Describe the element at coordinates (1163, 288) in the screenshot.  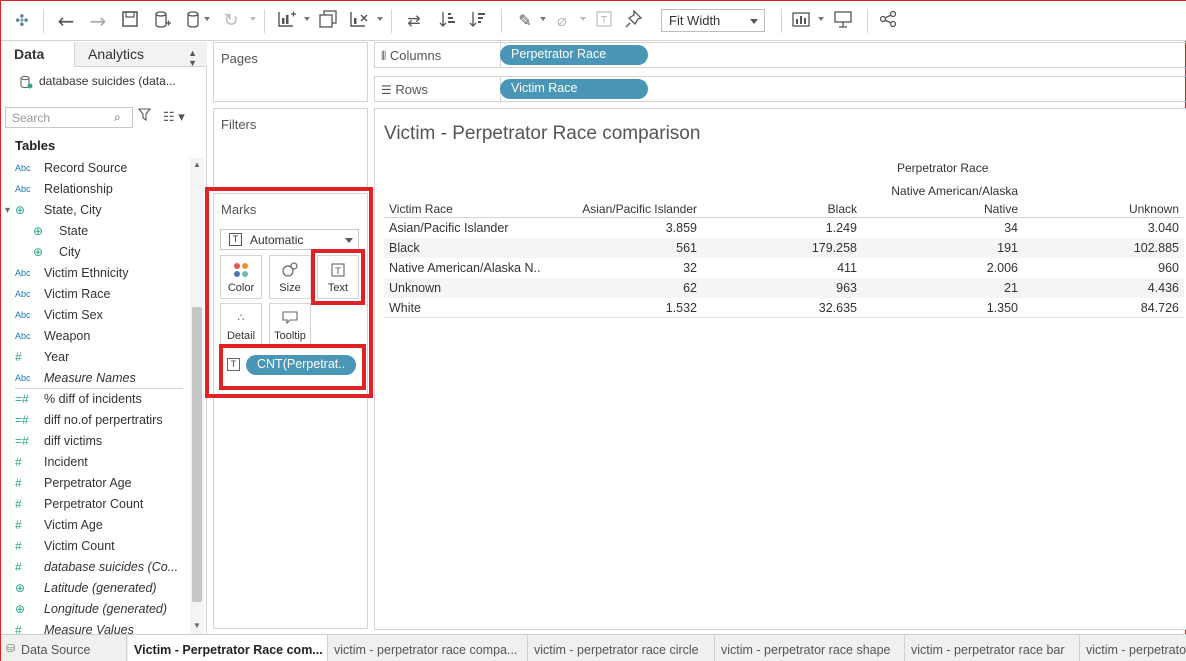
I see `table-cell: 4.436` at that location.